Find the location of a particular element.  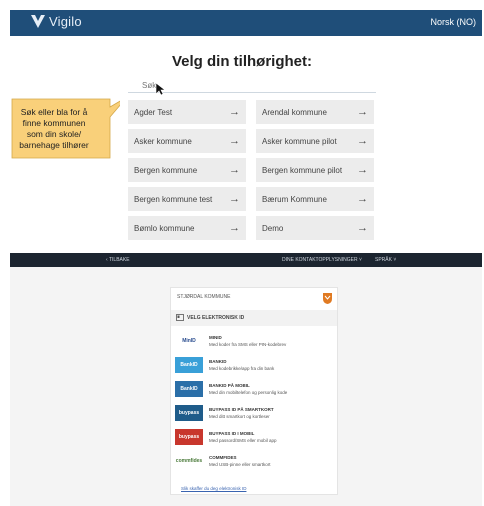

eid-option-description: Med USB-pinne eller smartkort is located at coordinates (240, 464).